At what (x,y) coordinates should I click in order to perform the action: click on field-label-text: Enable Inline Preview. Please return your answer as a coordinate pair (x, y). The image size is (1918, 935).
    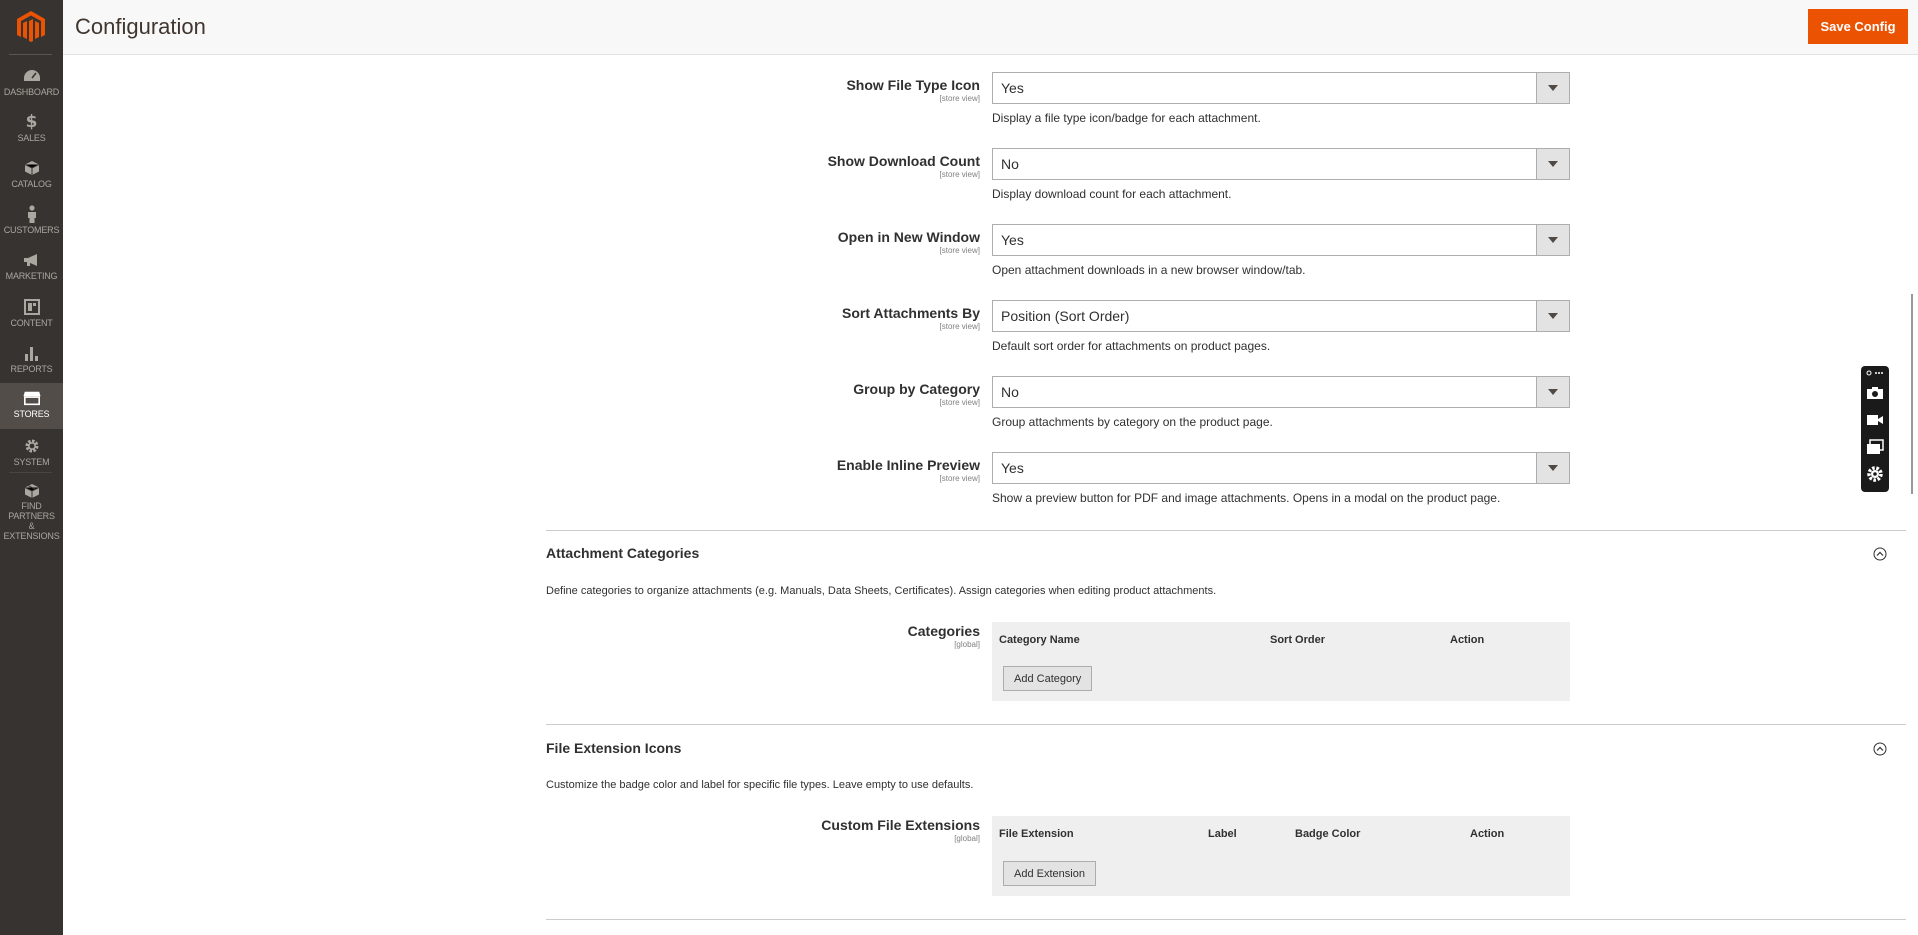
    Looking at the image, I should click on (908, 465).